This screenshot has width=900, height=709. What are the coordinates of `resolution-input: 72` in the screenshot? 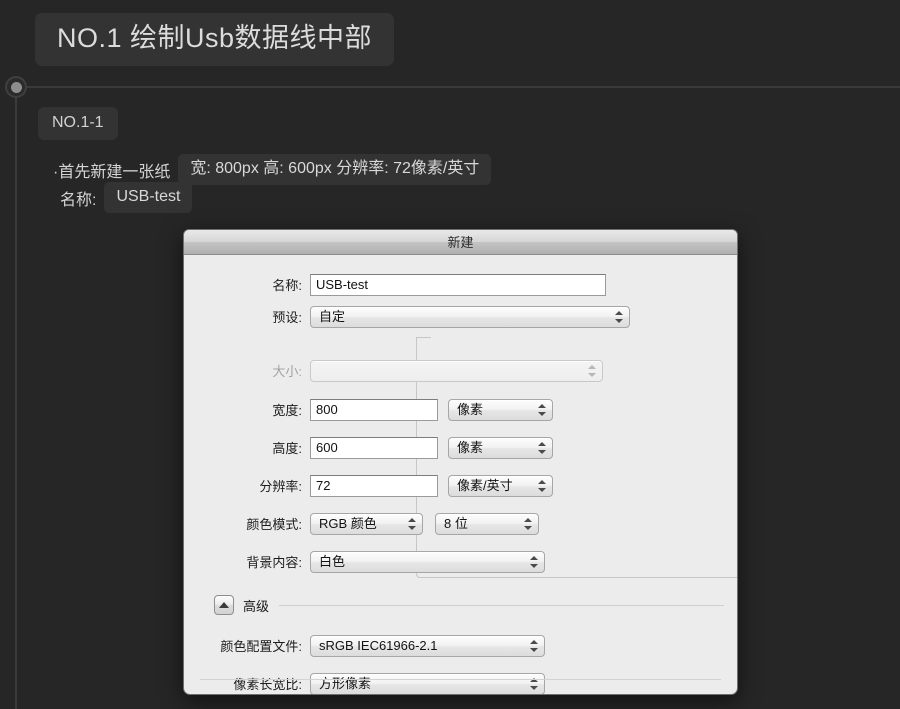 It's located at (374, 486).